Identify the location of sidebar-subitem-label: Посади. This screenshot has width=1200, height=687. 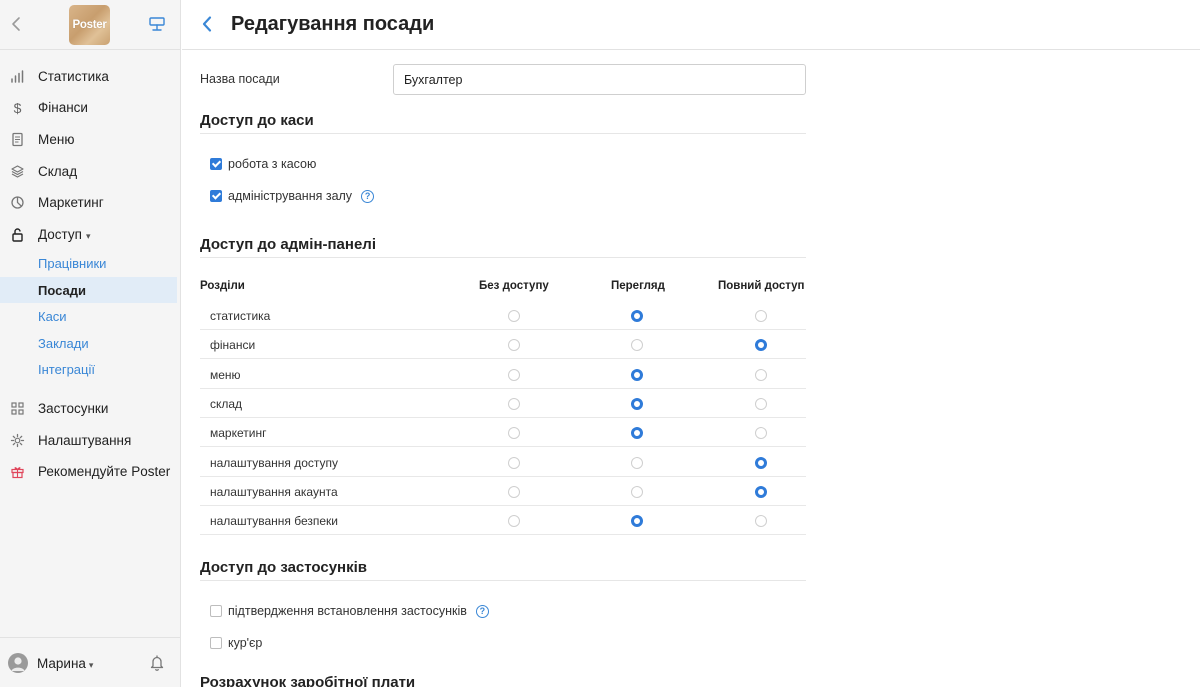
(62, 290).